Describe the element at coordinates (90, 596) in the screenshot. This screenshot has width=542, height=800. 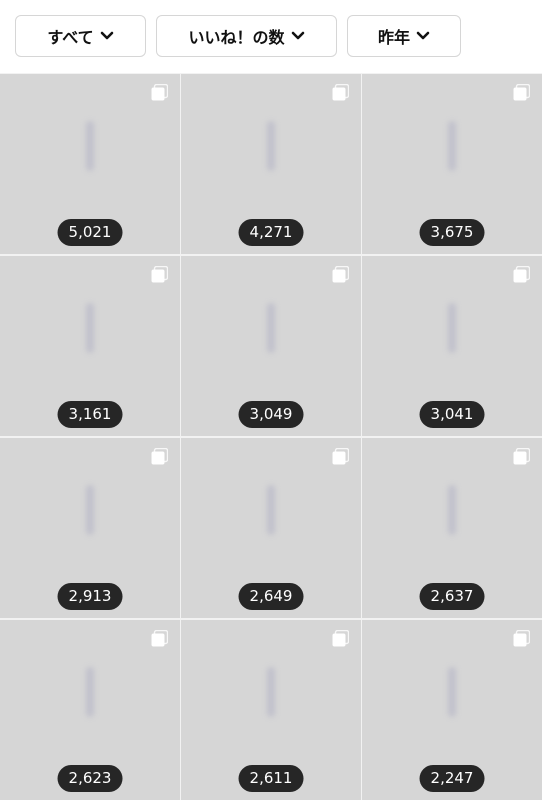
I see `like-count-badge: 2,913` at that location.